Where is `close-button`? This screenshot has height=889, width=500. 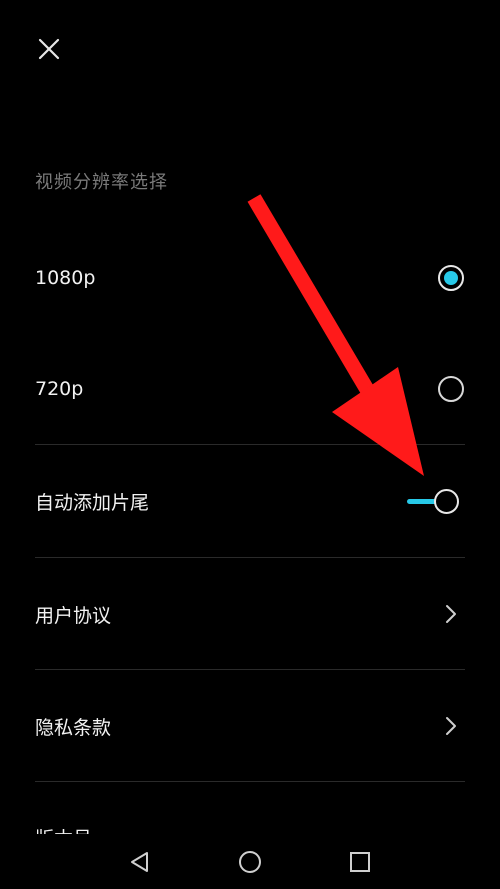
close-button is located at coordinates (49, 49).